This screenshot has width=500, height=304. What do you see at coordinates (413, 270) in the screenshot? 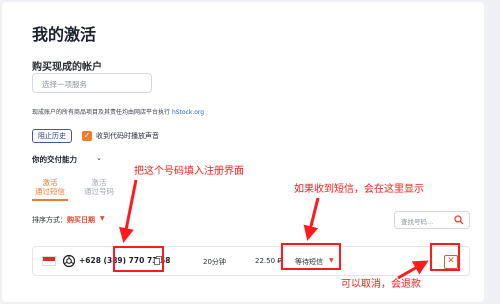
I see `arrow-to-cancel` at bounding box center [413, 270].